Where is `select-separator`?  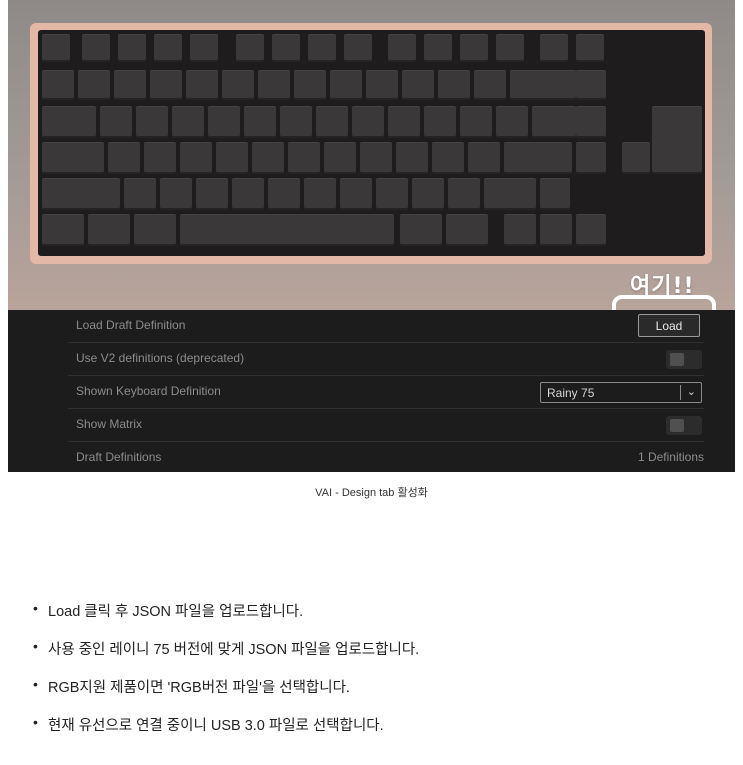 select-separator is located at coordinates (680, 392).